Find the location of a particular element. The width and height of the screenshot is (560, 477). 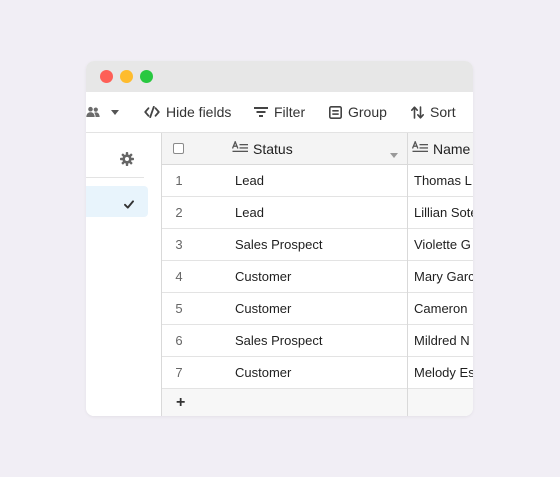

name-cell: Thomas L is located at coordinates (443, 180).